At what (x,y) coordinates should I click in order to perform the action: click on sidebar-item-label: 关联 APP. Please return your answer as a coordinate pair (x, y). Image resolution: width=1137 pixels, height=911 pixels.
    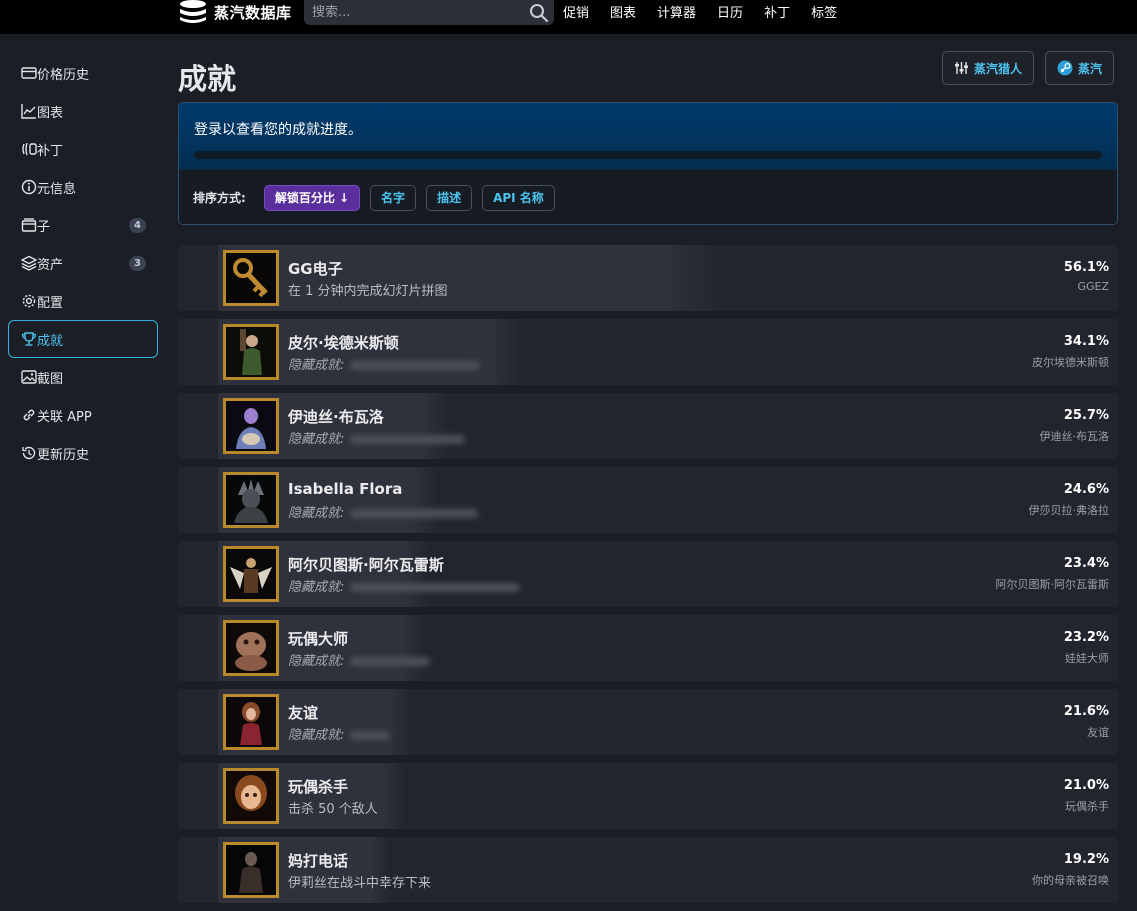
    Looking at the image, I should click on (64, 417).